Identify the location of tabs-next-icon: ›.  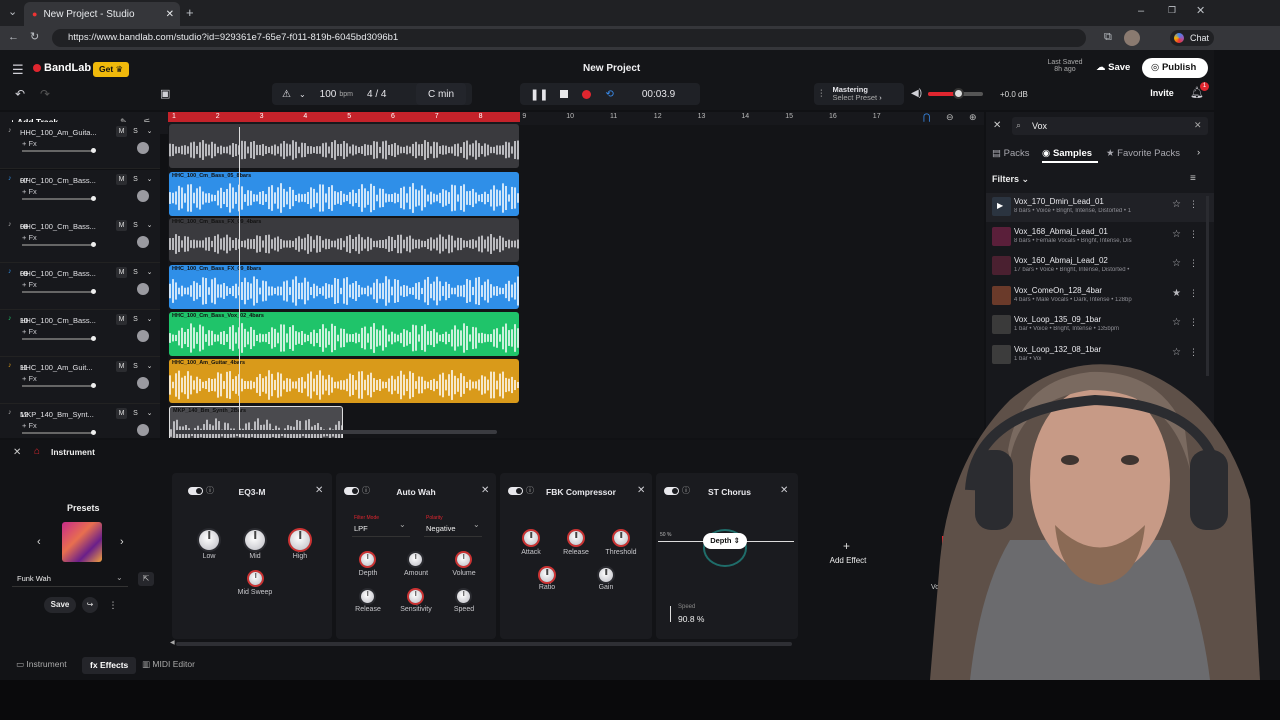
(1198, 152).